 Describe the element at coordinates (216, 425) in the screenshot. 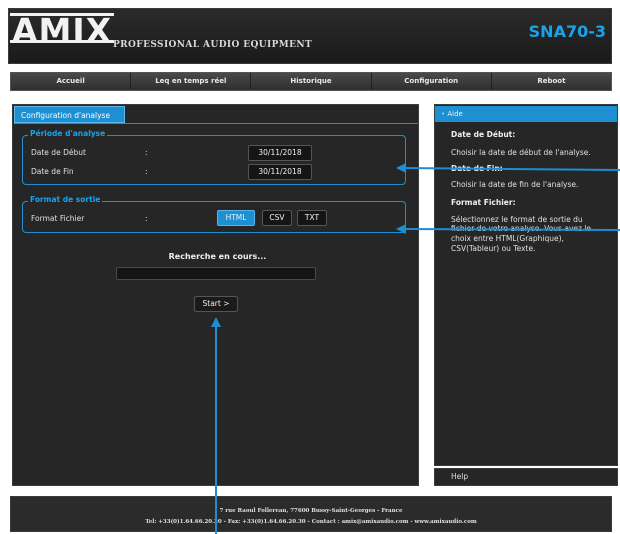

I see `arrow-start` at that location.